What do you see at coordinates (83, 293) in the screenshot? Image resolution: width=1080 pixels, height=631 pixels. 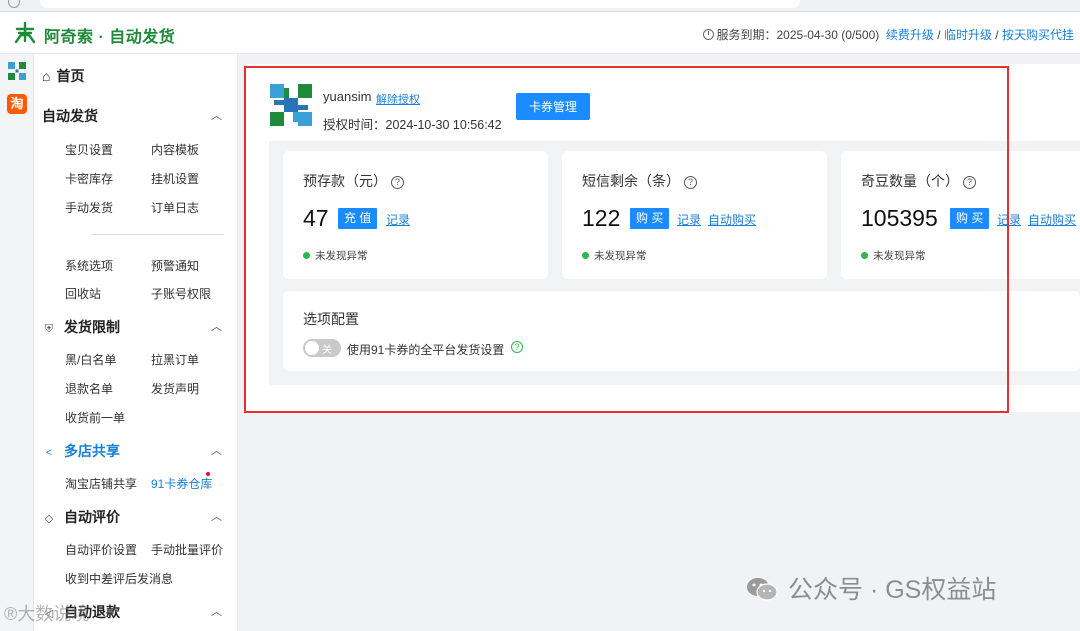 I see `sidebar-item-recycle-bin: 回收站` at bounding box center [83, 293].